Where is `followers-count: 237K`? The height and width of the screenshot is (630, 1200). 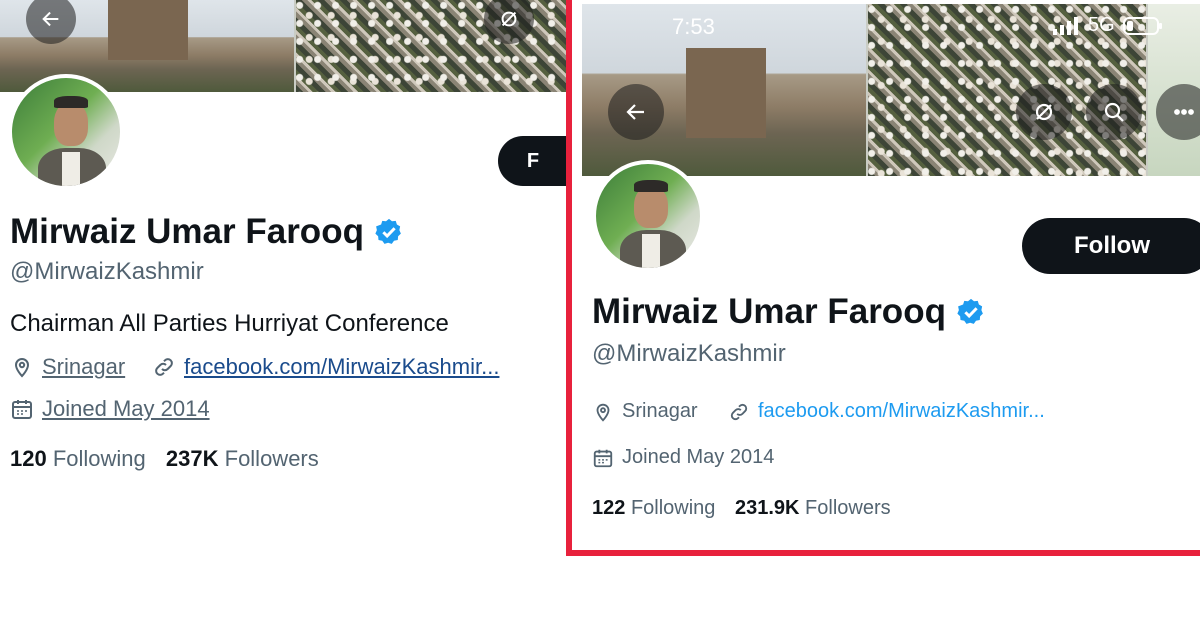 followers-count: 237K is located at coordinates (192, 458).